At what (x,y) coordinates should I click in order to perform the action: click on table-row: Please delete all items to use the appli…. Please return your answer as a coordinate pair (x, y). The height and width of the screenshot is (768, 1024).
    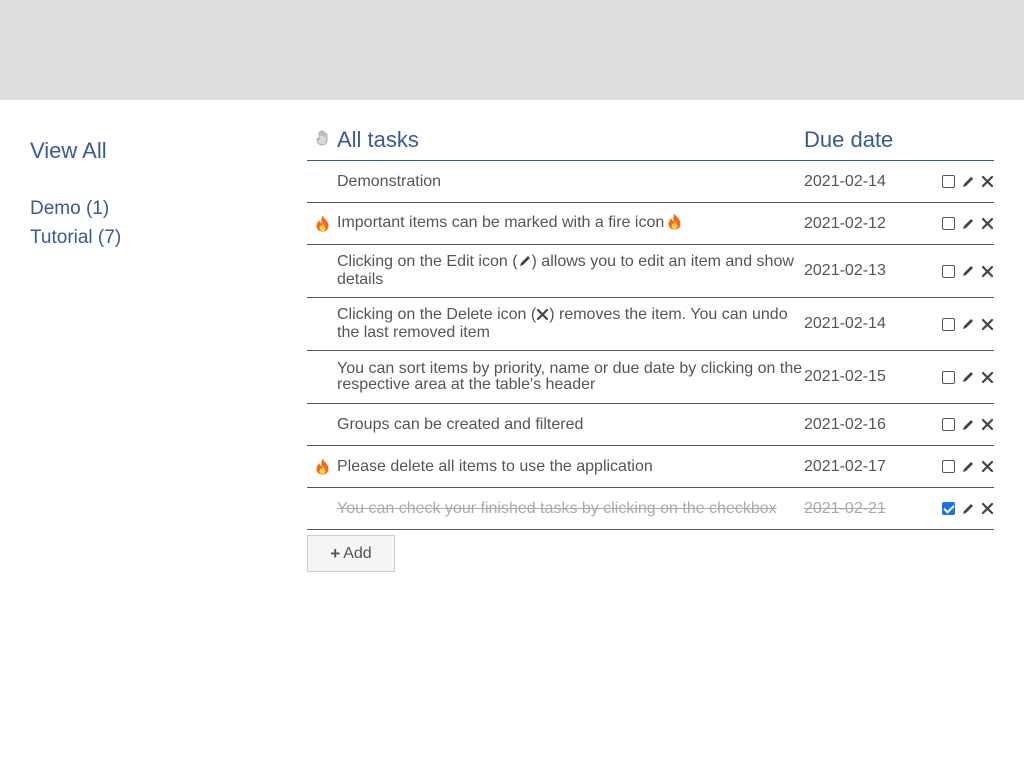
    Looking at the image, I should click on (650, 467).